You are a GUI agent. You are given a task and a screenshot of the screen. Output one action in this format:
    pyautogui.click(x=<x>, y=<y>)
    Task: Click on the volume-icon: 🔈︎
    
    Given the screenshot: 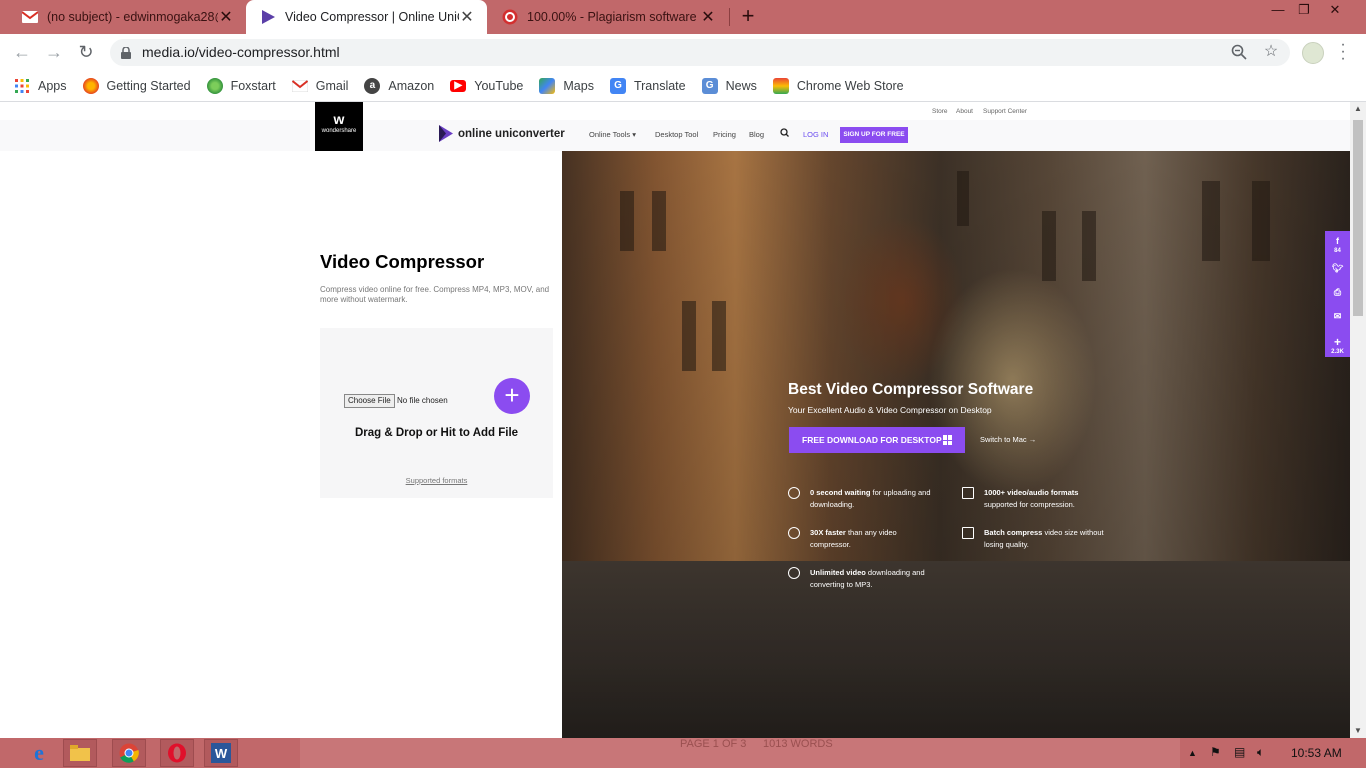 What is the action you would take?
    pyautogui.click(x=1260, y=752)
    